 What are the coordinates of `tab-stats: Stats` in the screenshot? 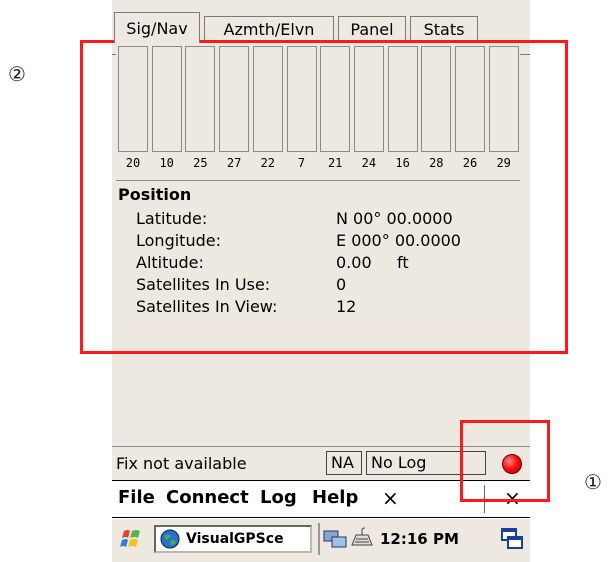 It's located at (444, 29).